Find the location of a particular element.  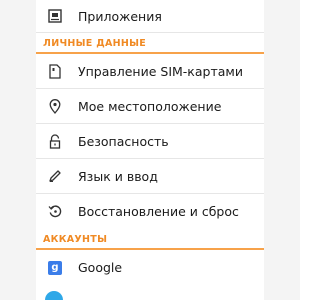

account-icon-partial is located at coordinates (54, 295).